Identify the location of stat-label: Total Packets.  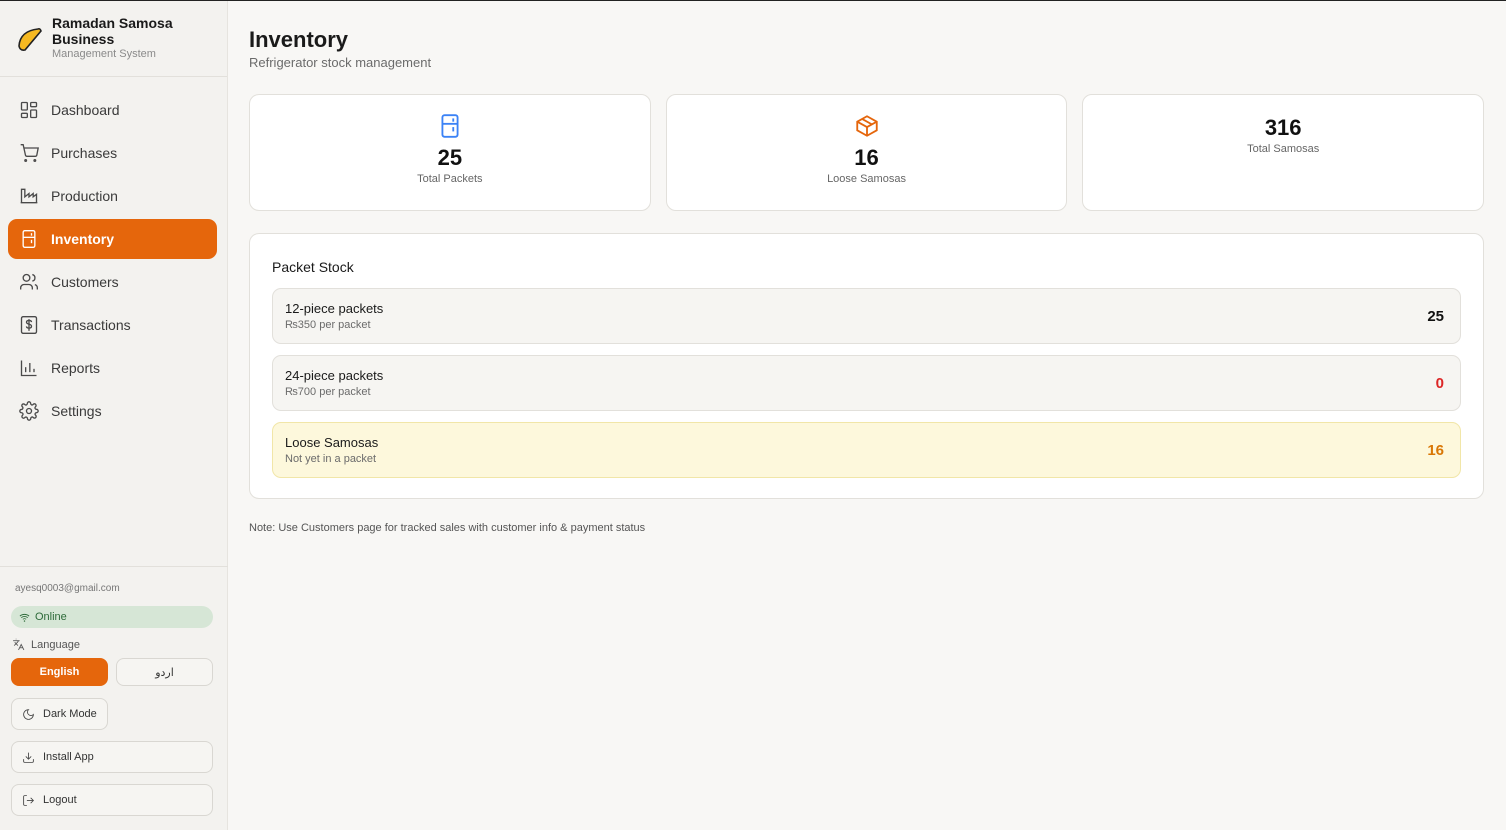
(450, 179).